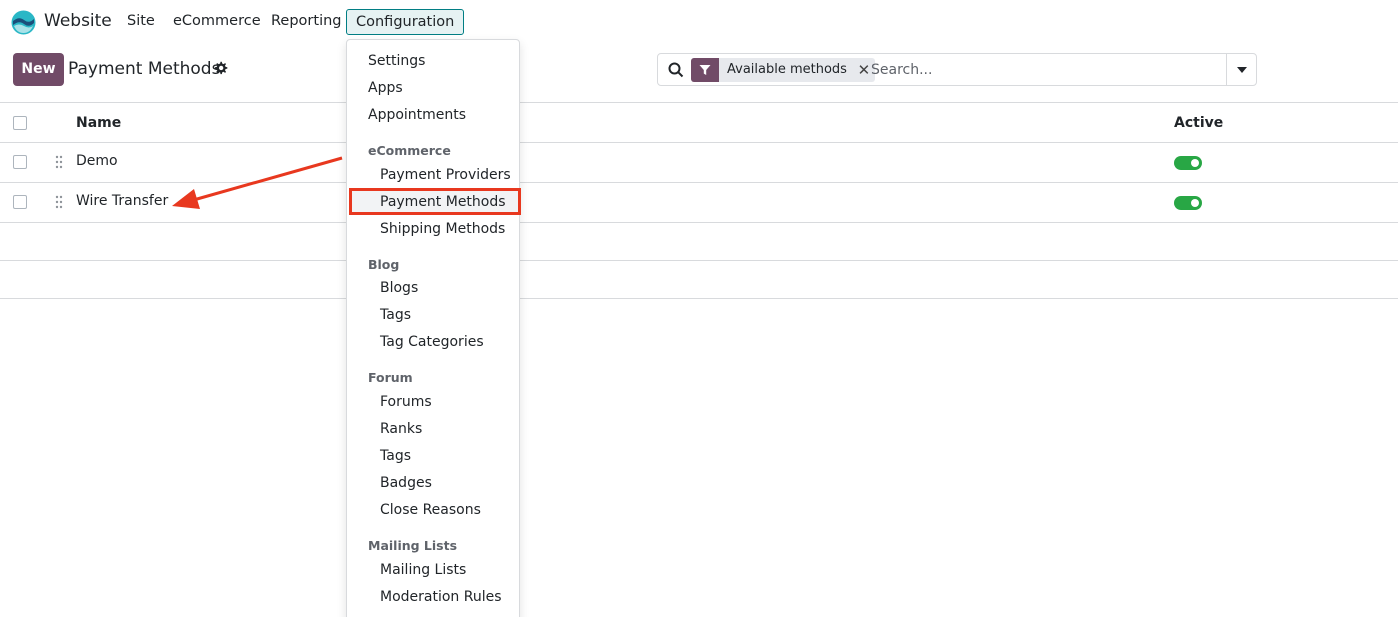  I want to click on search-bar: Available methods ✕, so click(957, 69).